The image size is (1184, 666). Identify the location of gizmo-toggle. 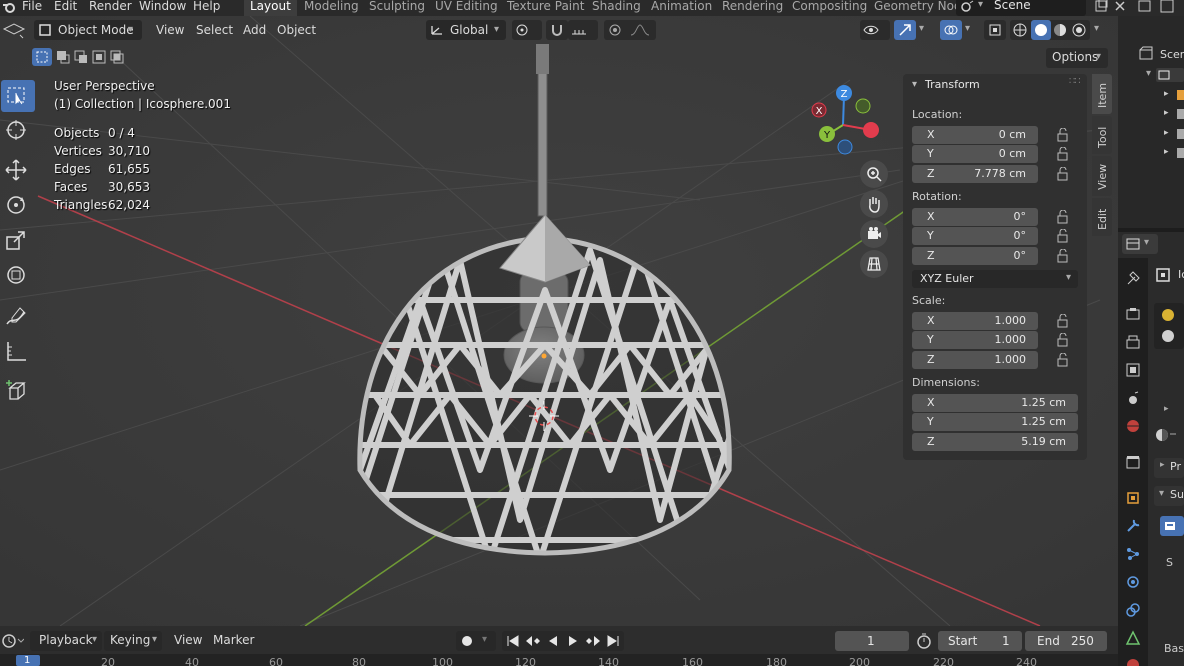
(905, 30).